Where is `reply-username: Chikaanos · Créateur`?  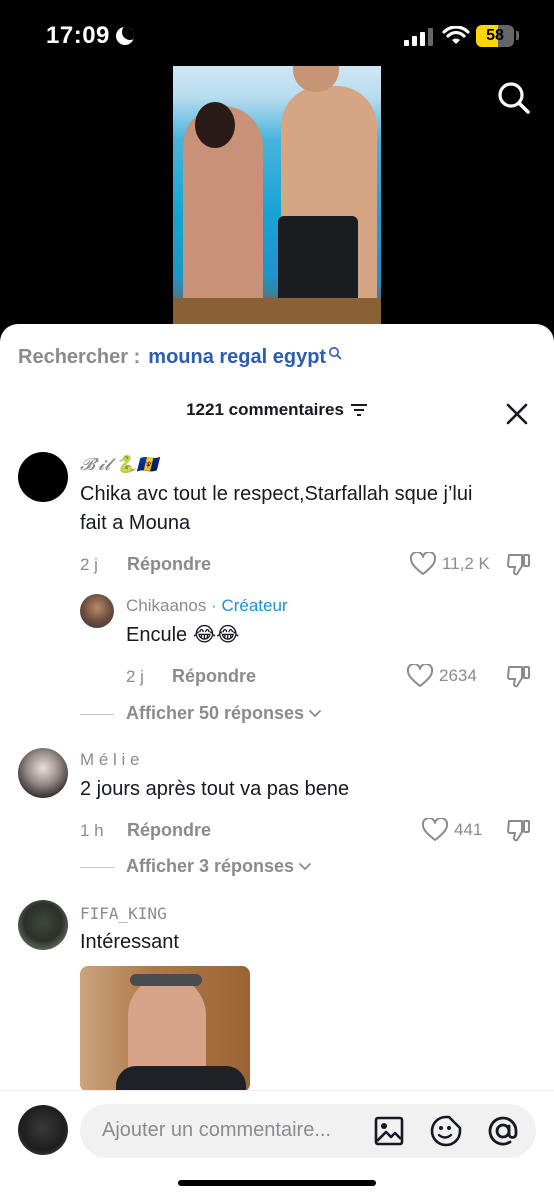 reply-username: Chikaanos · Créateur is located at coordinates (207, 606).